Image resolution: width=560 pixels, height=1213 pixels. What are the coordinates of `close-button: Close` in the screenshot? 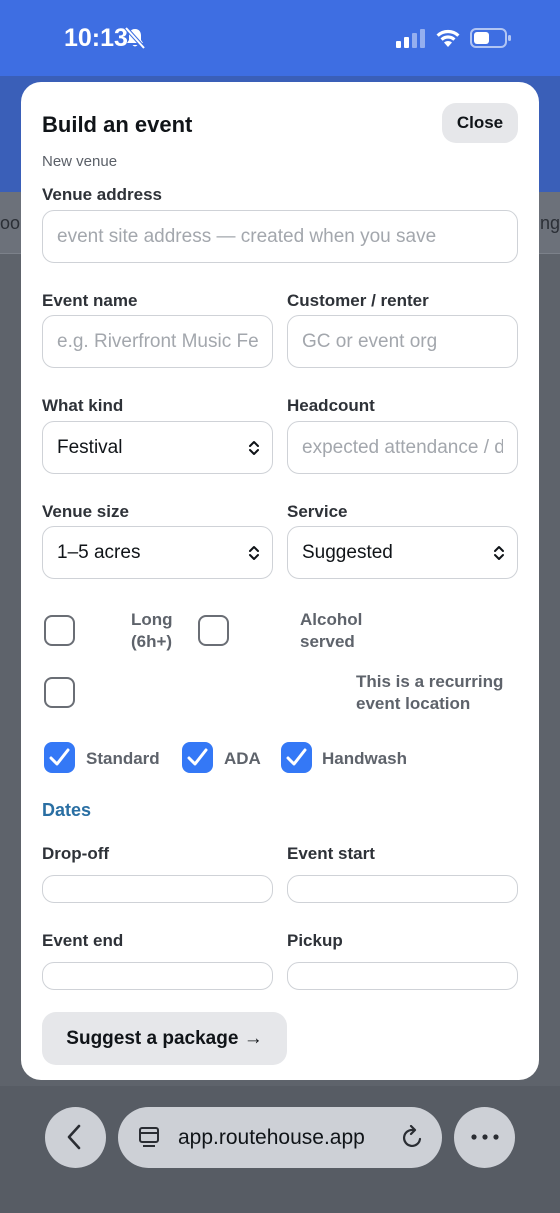 It's located at (480, 123).